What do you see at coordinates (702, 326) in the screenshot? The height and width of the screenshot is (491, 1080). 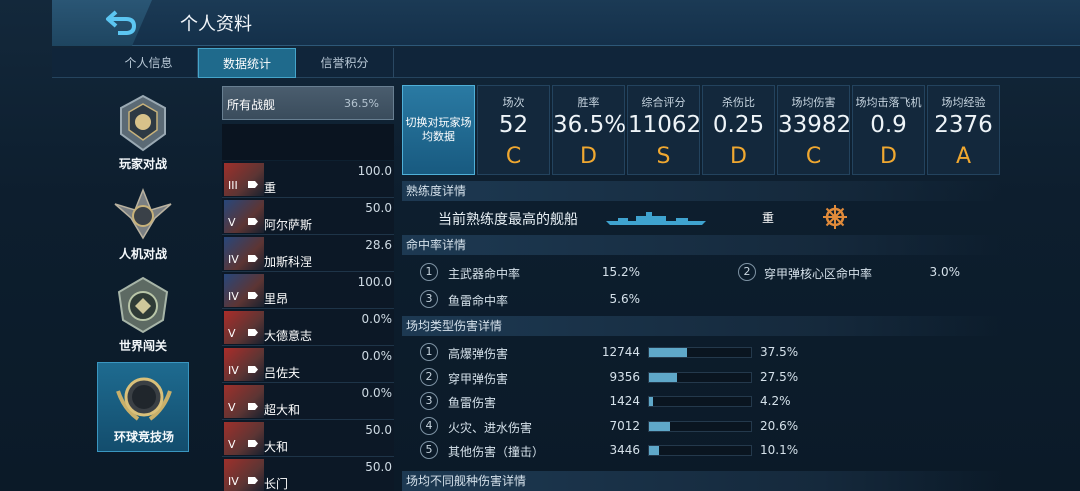 I see `damage-header: 场均类型伤害详情` at bounding box center [702, 326].